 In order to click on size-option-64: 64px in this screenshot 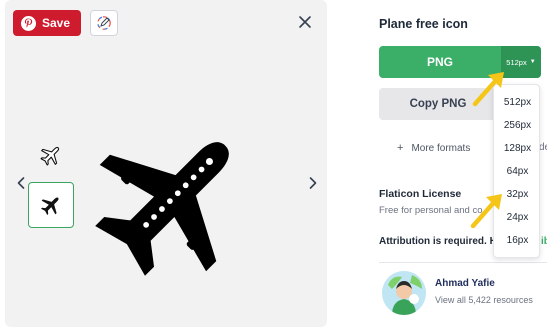, I will do `click(517, 171)`.